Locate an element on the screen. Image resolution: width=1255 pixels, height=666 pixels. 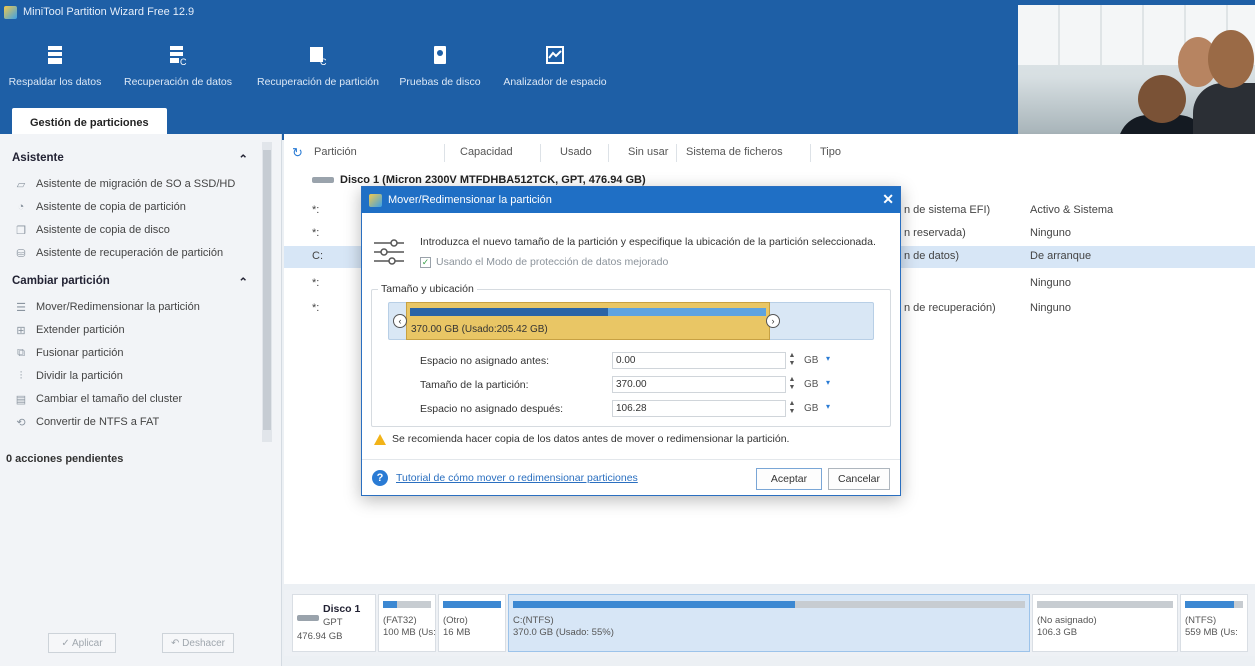
refresh-icon: ↻ is located at coordinates (297, 153).